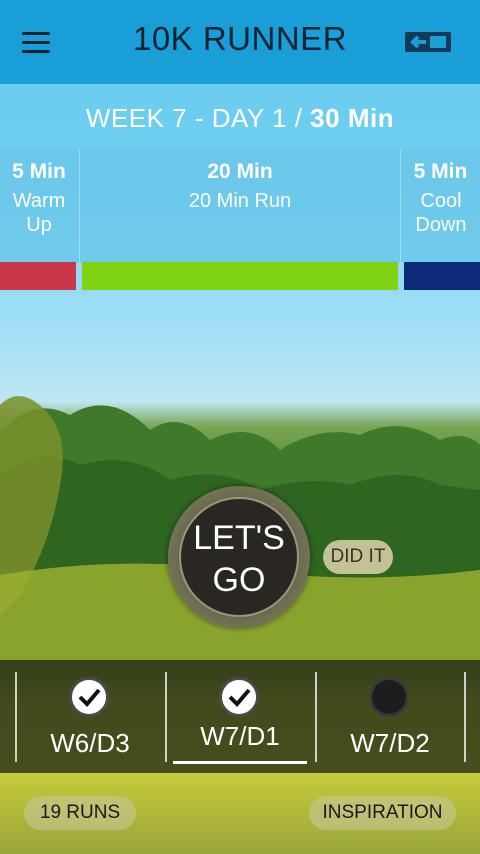 This screenshot has width=480, height=854. Describe the element at coordinates (240, 42) in the screenshot. I see `app-header: 10K RUNNER` at that location.